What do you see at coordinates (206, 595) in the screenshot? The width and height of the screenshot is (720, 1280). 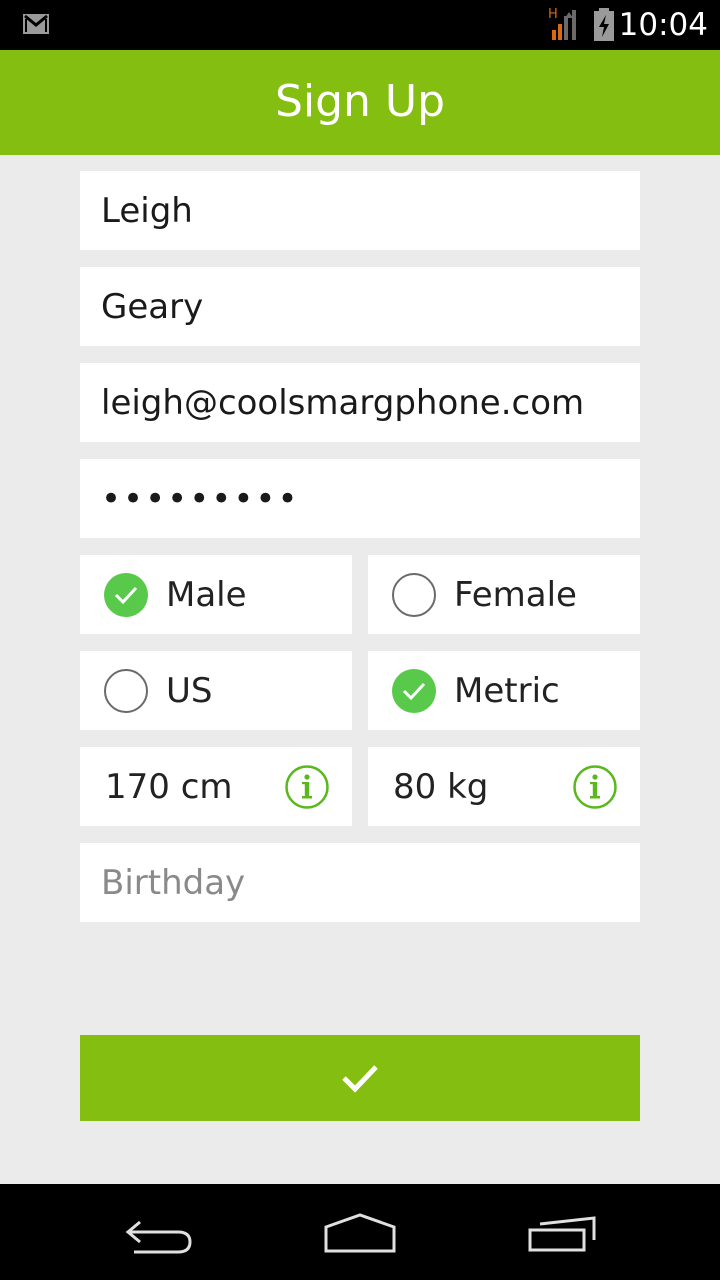 I see `gender-male-label: Male` at bounding box center [206, 595].